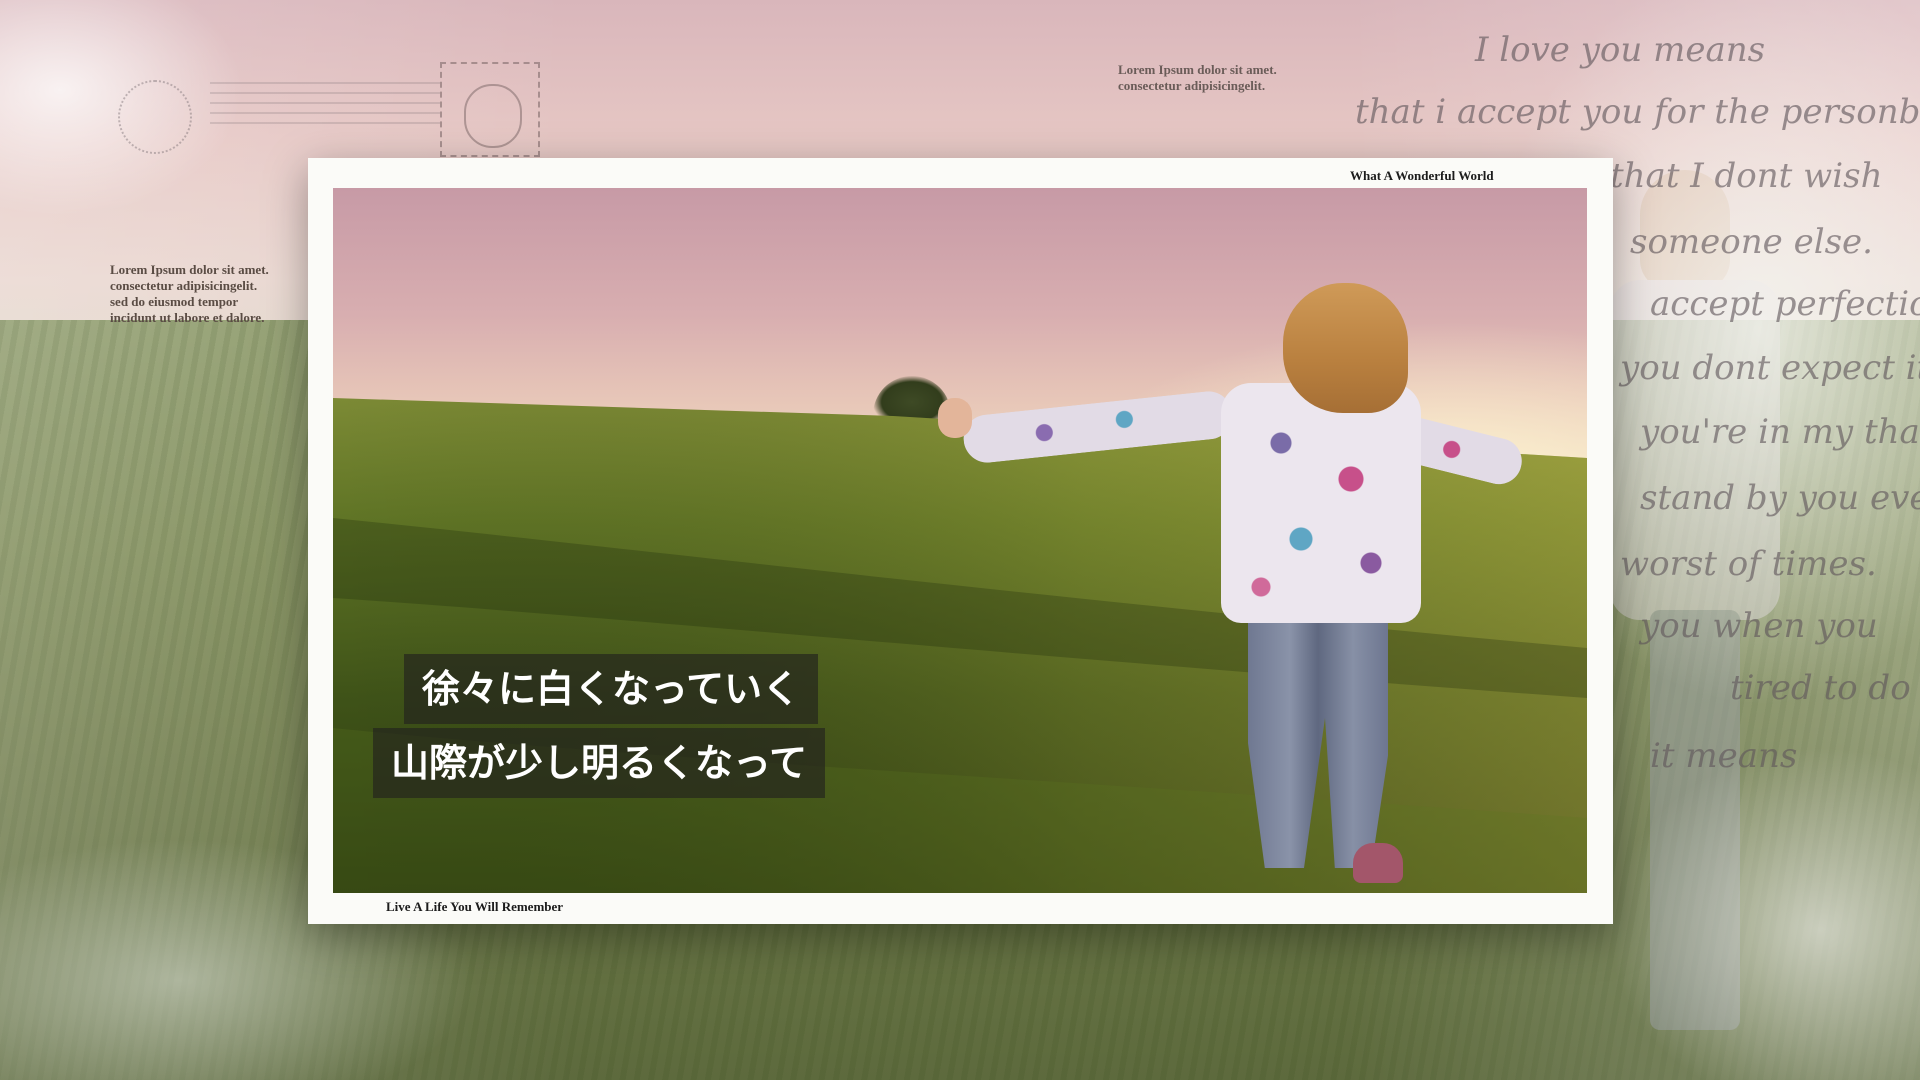  Describe the element at coordinates (1759, 626) in the screenshot. I see `handwriting-line: you when you` at that location.